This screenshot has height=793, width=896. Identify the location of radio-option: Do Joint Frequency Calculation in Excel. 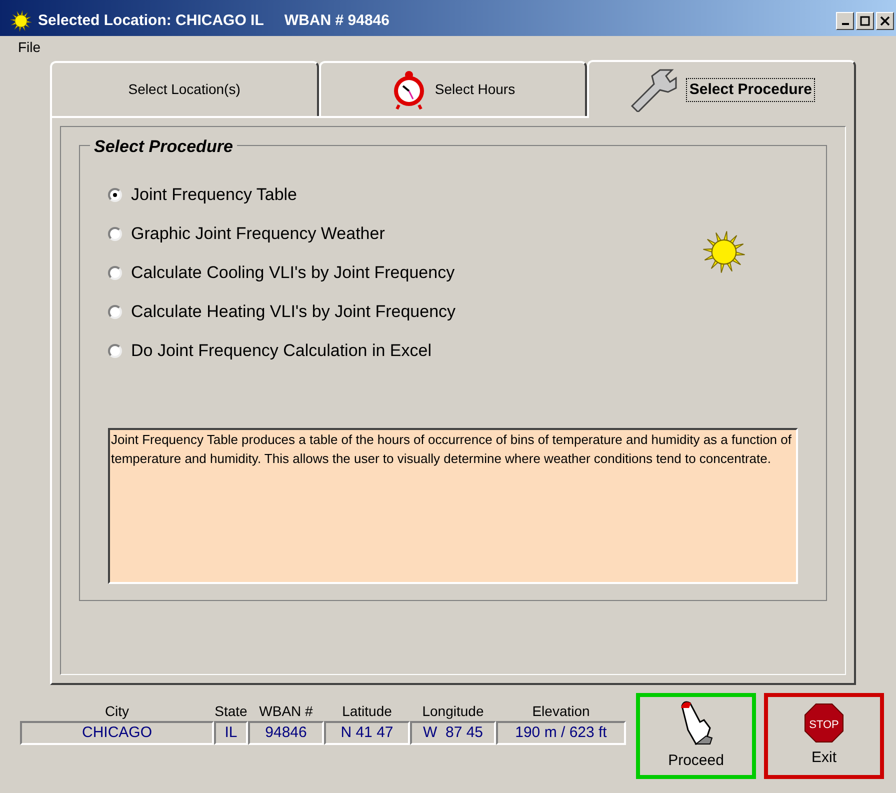
(405, 351).